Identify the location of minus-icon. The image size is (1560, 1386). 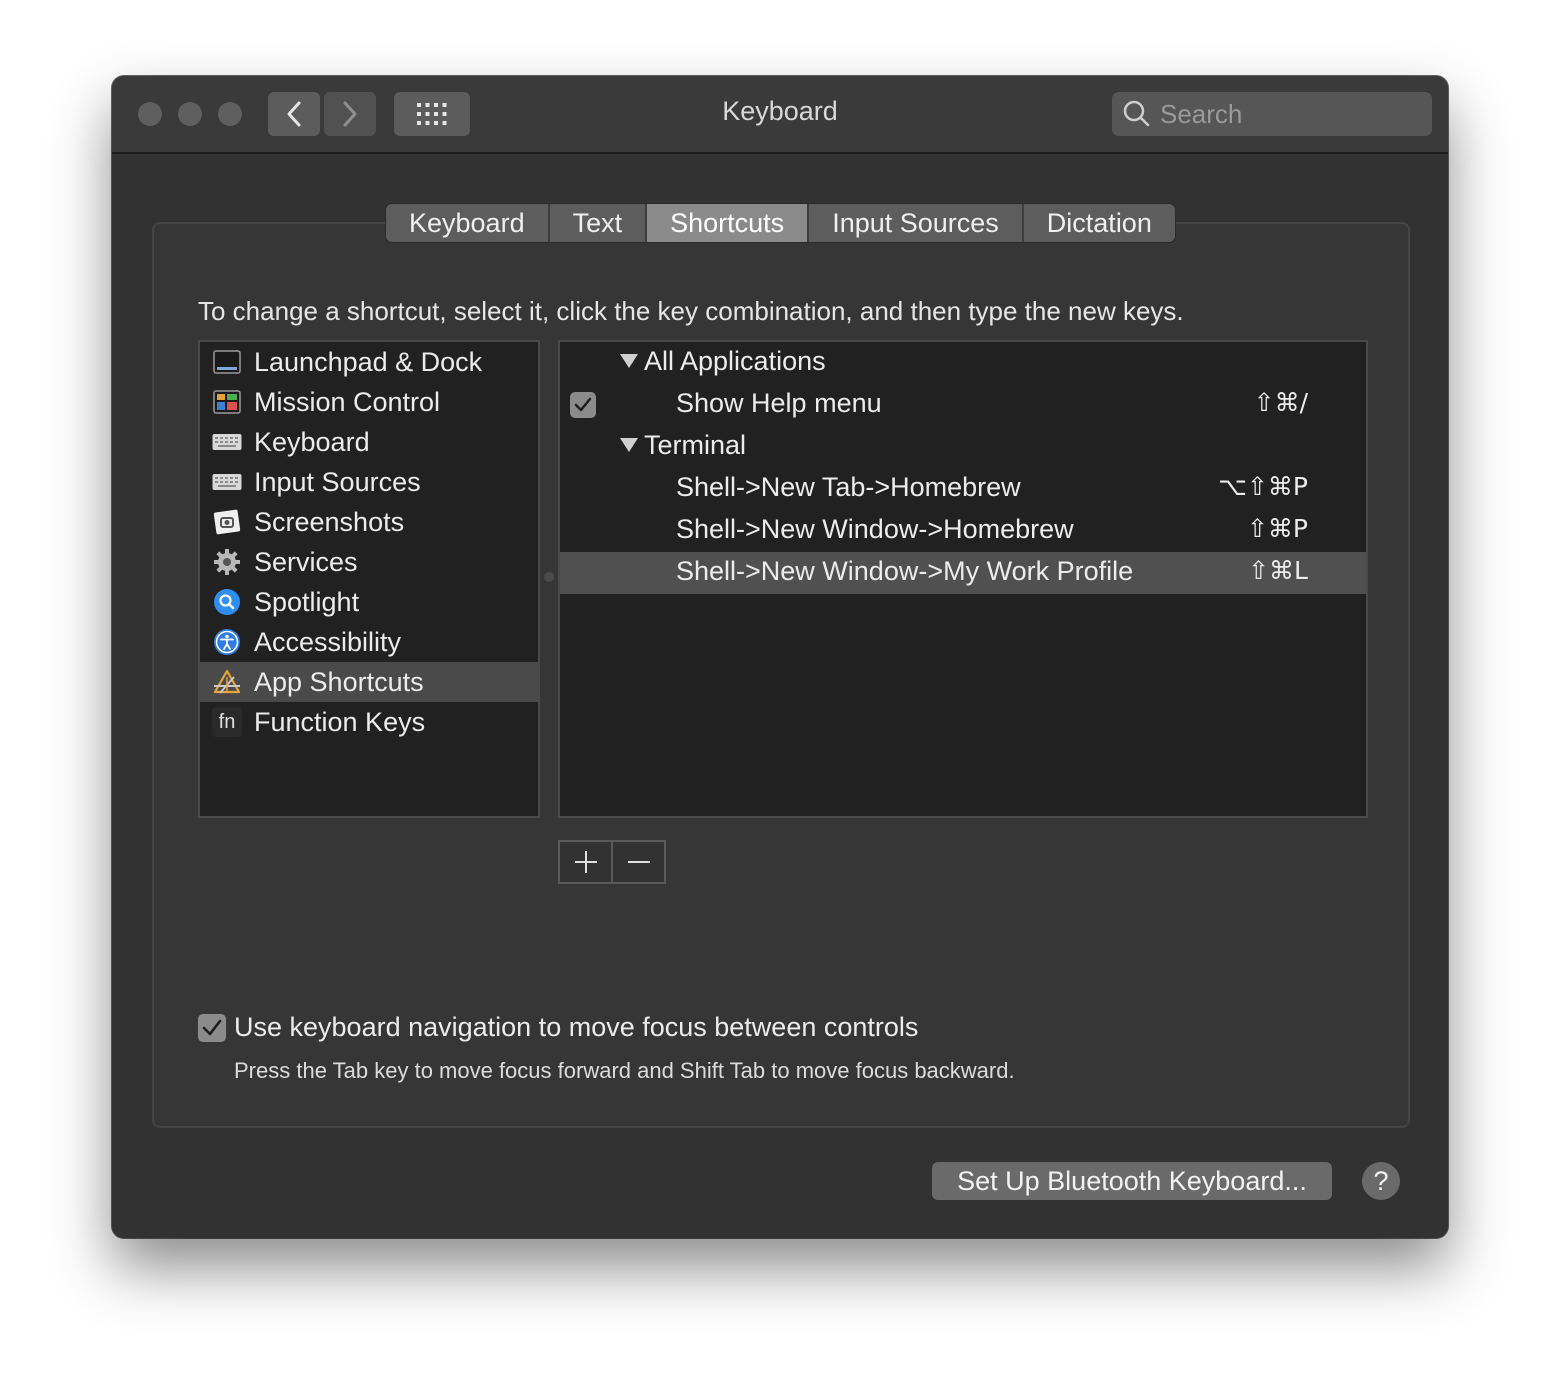
(638, 862).